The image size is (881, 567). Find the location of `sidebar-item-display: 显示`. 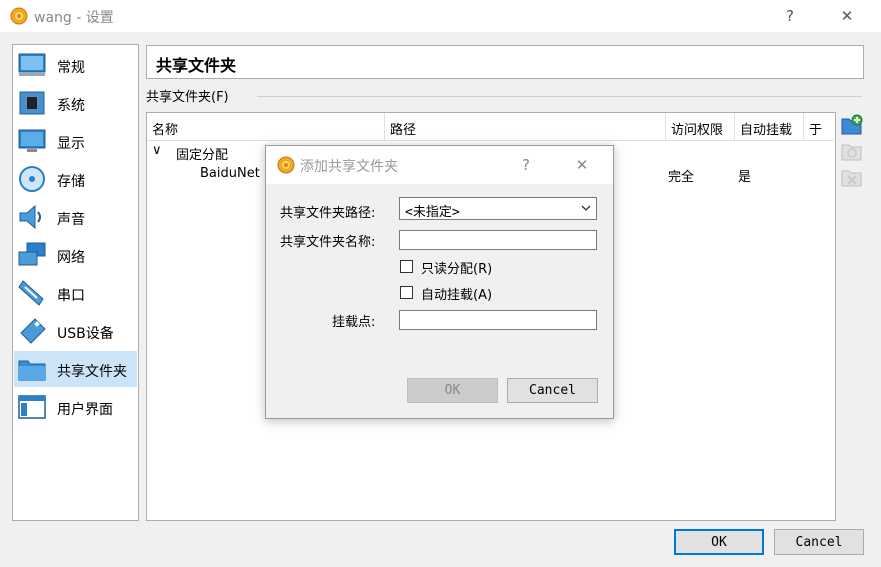

sidebar-item-display: 显示 is located at coordinates (75, 141).